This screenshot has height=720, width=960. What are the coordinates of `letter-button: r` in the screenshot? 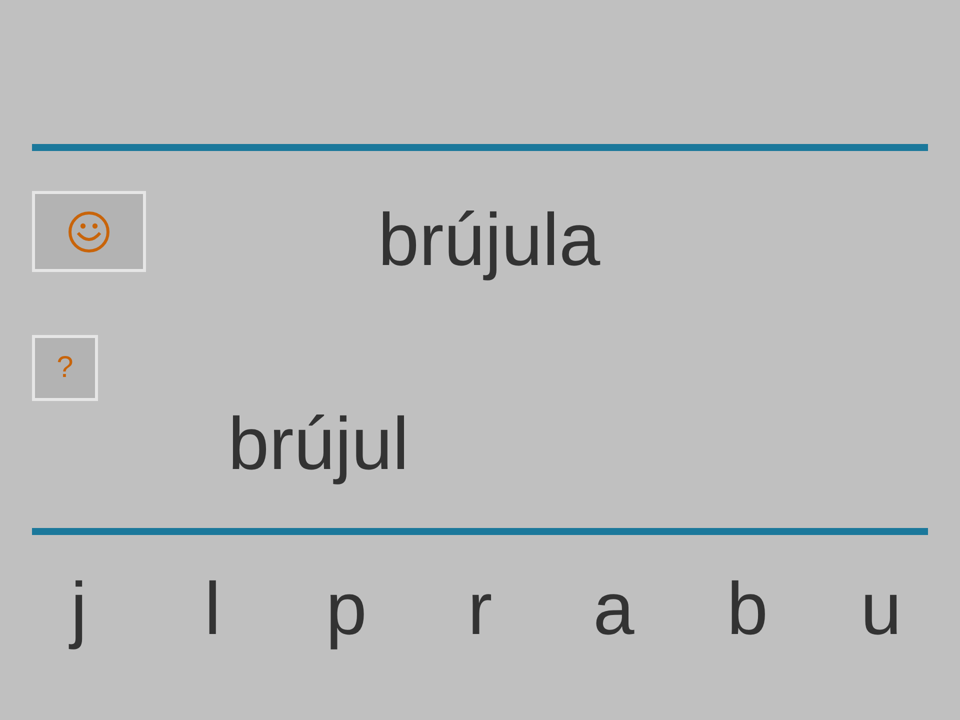 It's located at (480, 609).